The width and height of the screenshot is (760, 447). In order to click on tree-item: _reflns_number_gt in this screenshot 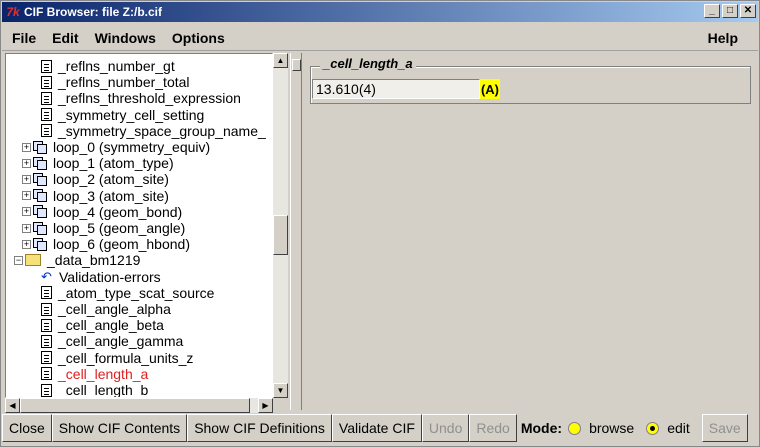, I will do `click(108, 66)`.